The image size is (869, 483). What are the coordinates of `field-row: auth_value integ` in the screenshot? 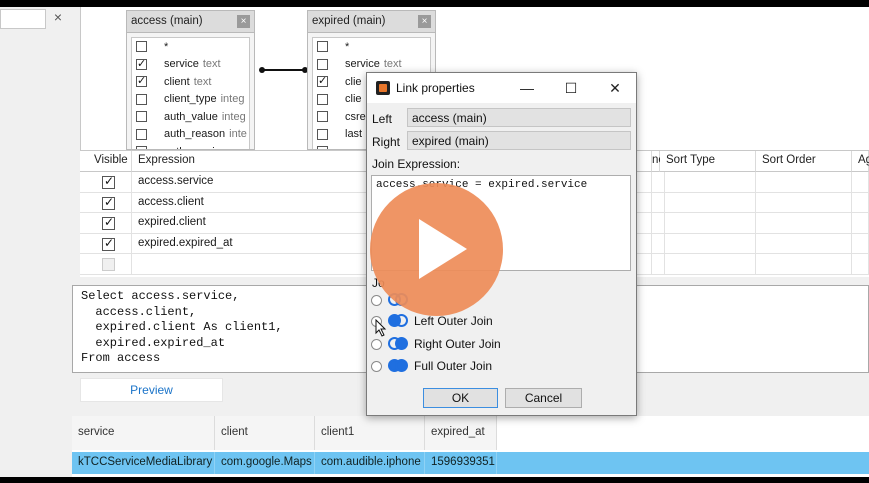 It's located at (190, 117).